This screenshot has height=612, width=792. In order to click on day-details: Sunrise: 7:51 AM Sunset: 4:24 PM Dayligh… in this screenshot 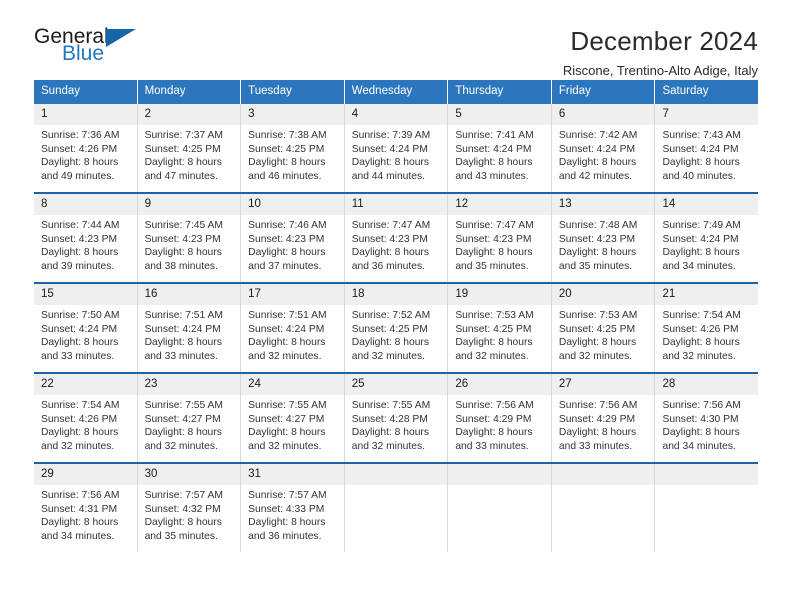, I will do `click(292, 337)`.